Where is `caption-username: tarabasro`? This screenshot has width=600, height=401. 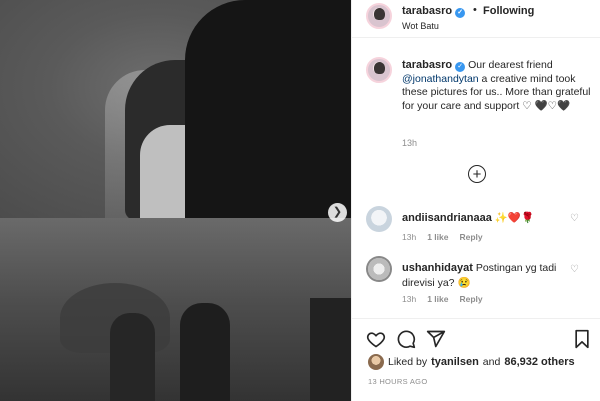 caption-username: tarabasro is located at coordinates (427, 65).